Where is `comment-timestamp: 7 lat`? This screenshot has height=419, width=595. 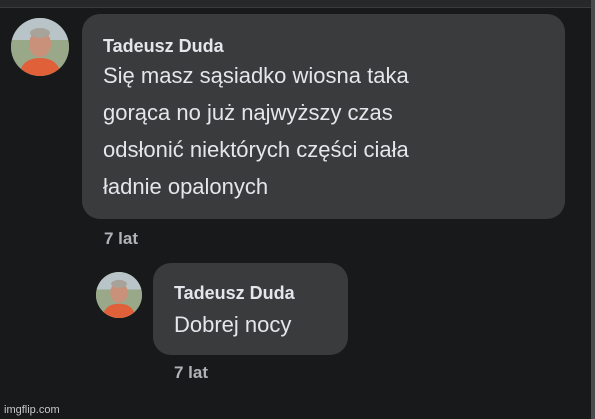 comment-timestamp: 7 lat is located at coordinates (121, 239).